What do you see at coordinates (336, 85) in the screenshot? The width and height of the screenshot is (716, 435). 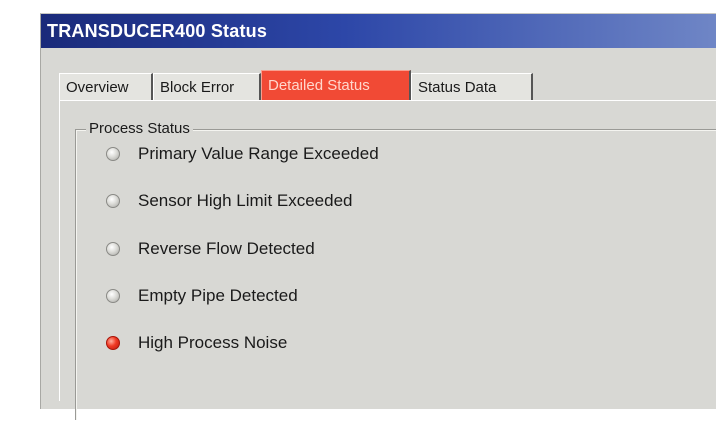 I see `tab-detailed-status: Detailed Status` at bounding box center [336, 85].